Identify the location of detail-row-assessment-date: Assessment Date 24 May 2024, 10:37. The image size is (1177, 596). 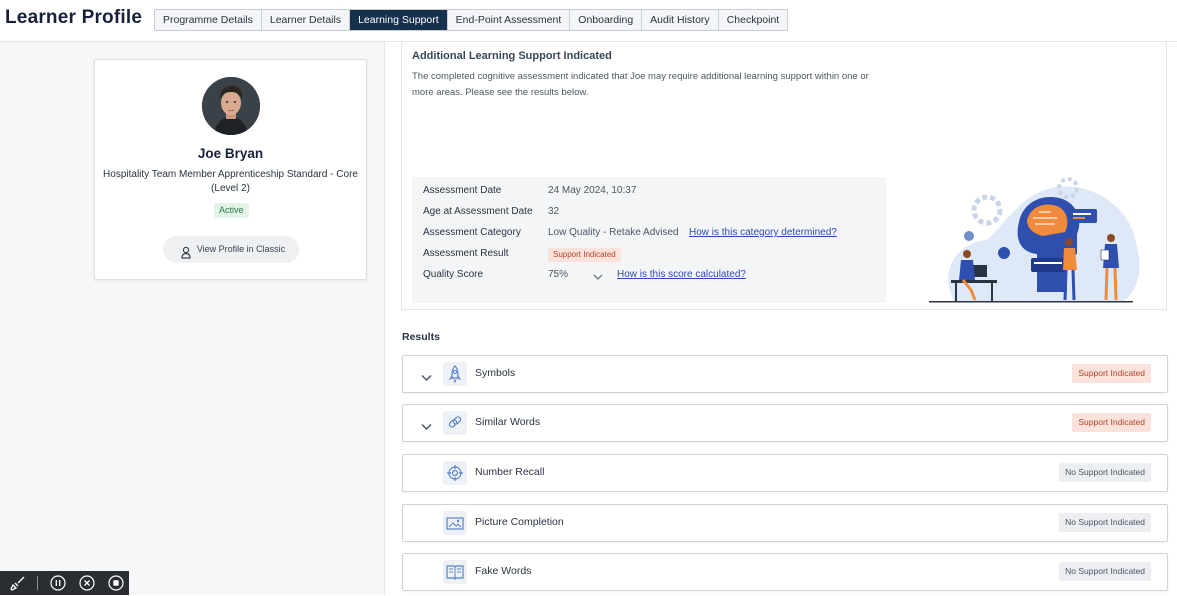
(653, 191).